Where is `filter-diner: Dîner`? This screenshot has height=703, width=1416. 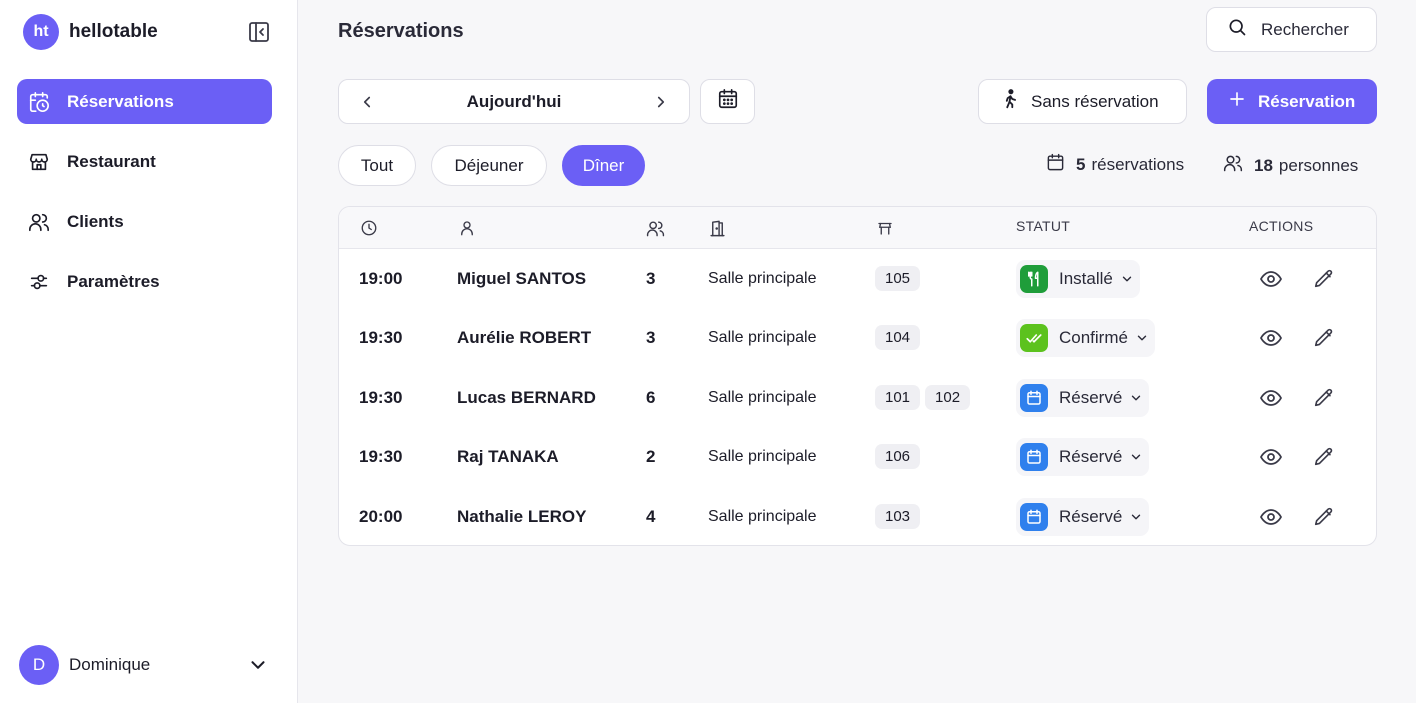
filter-diner: Dîner is located at coordinates (603, 165).